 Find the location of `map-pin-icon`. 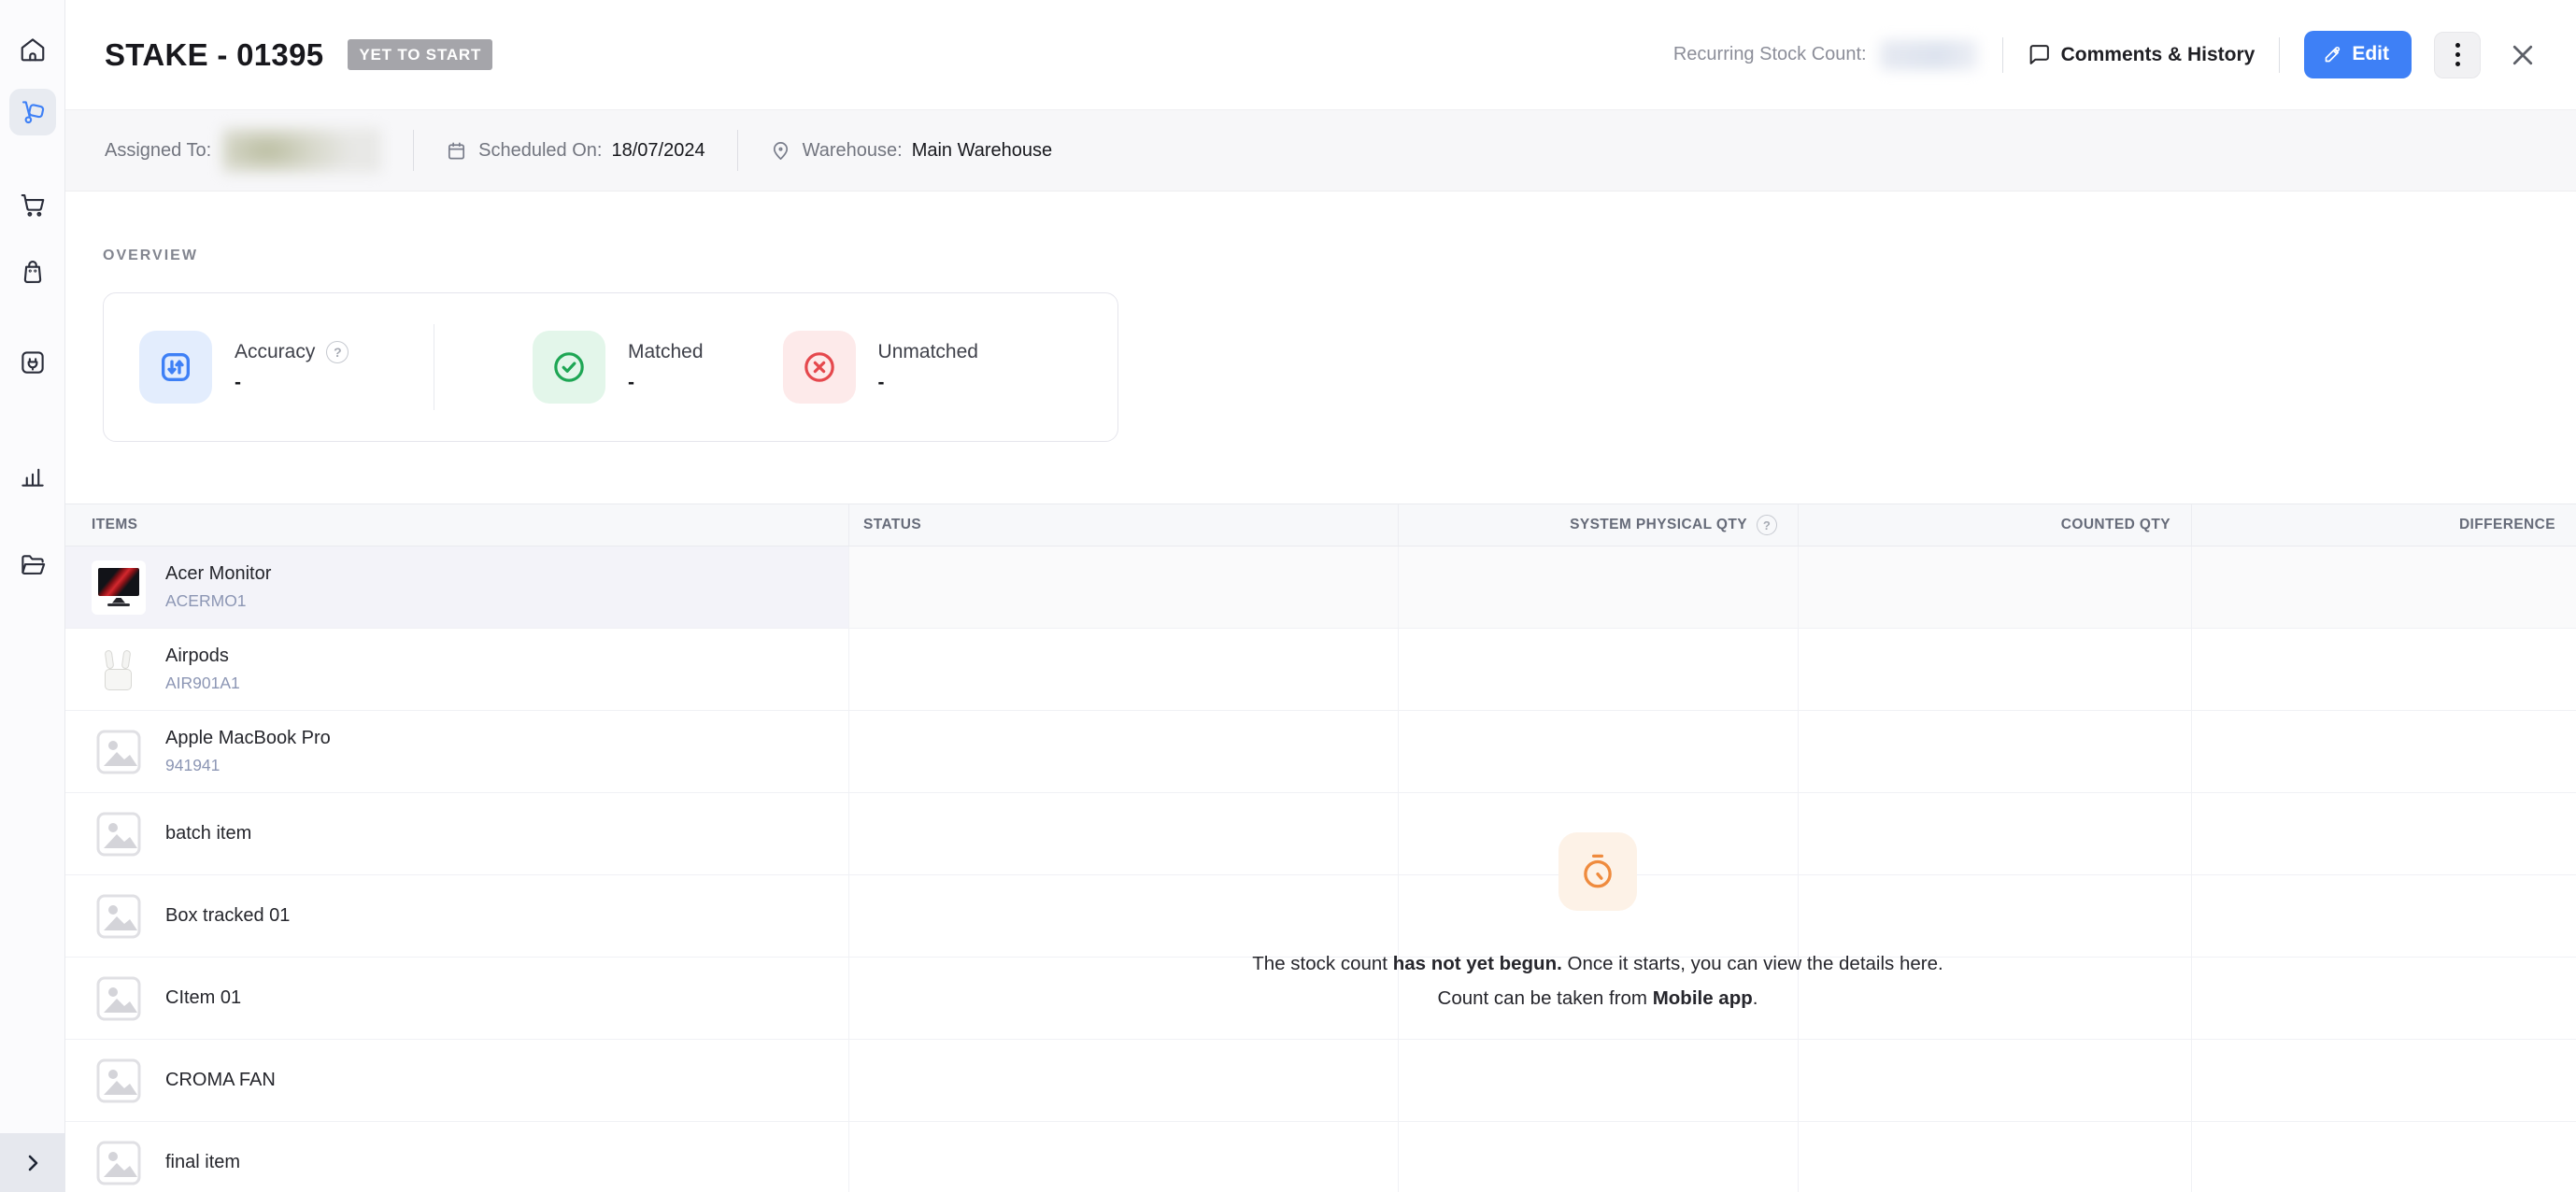

map-pin-icon is located at coordinates (781, 150).